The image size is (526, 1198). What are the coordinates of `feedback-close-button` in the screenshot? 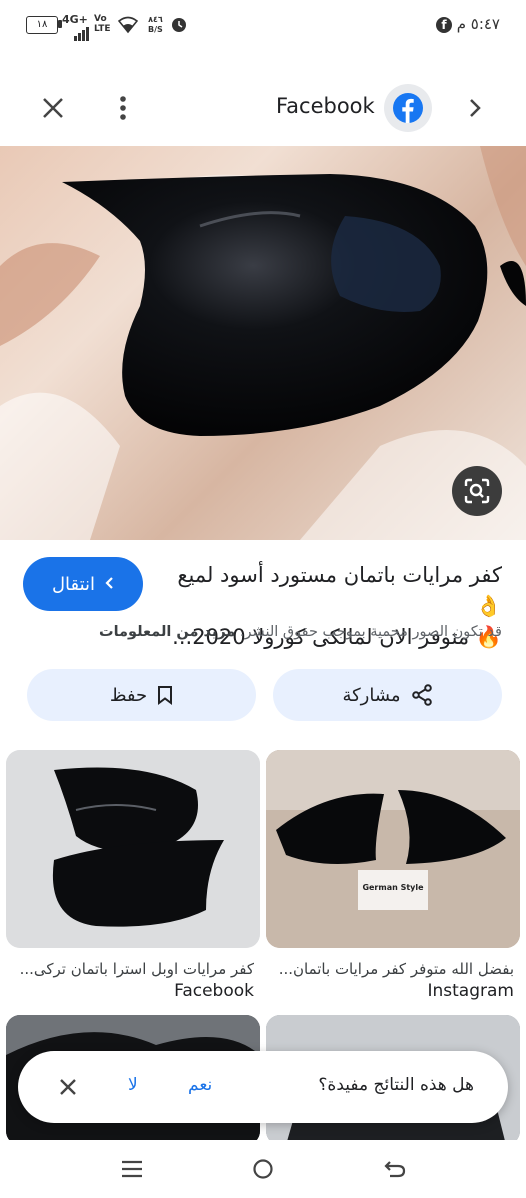 It's located at (68, 1087).